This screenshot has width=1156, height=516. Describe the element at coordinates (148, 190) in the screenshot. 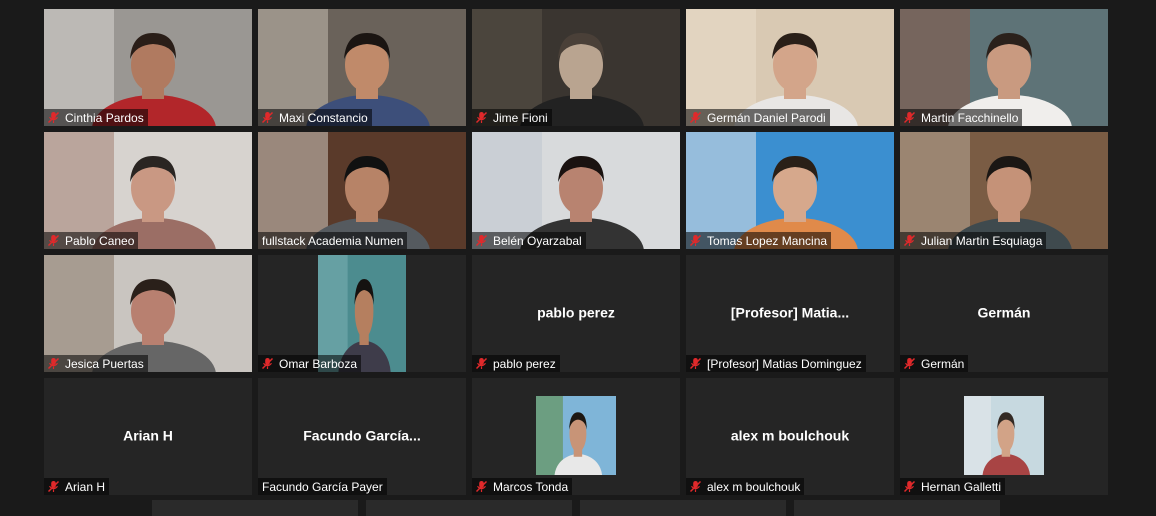

I see `participant-tile: Pablo Caneo` at that location.